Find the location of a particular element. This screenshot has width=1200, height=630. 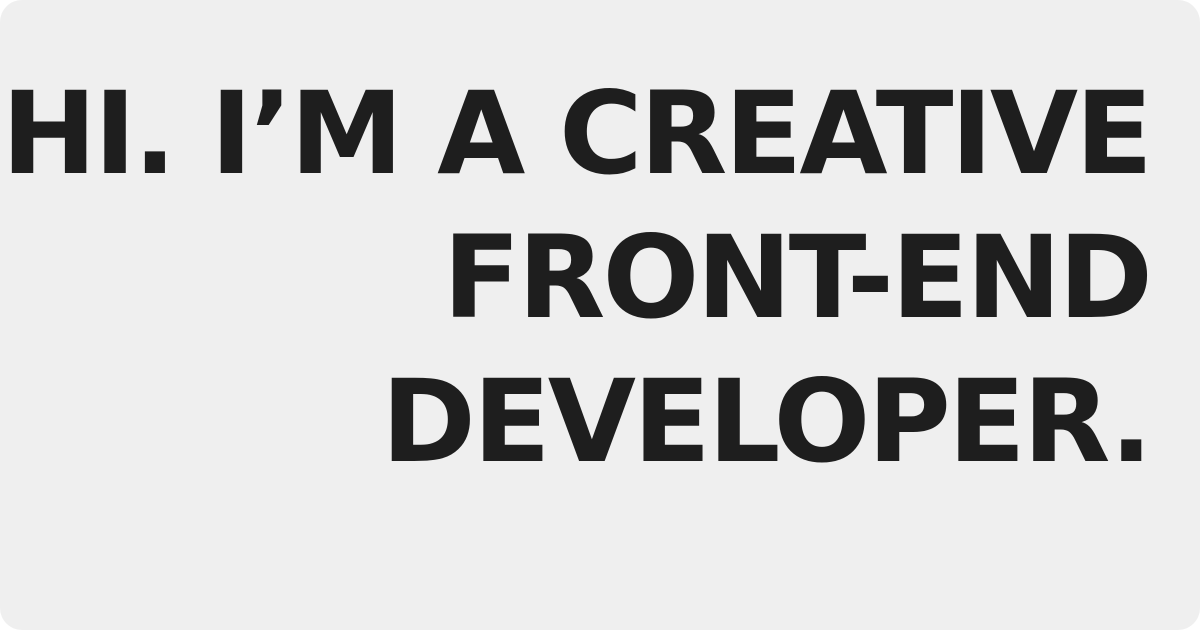

headline-line-3: DEVELOPER. is located at coordinates (767, 421).